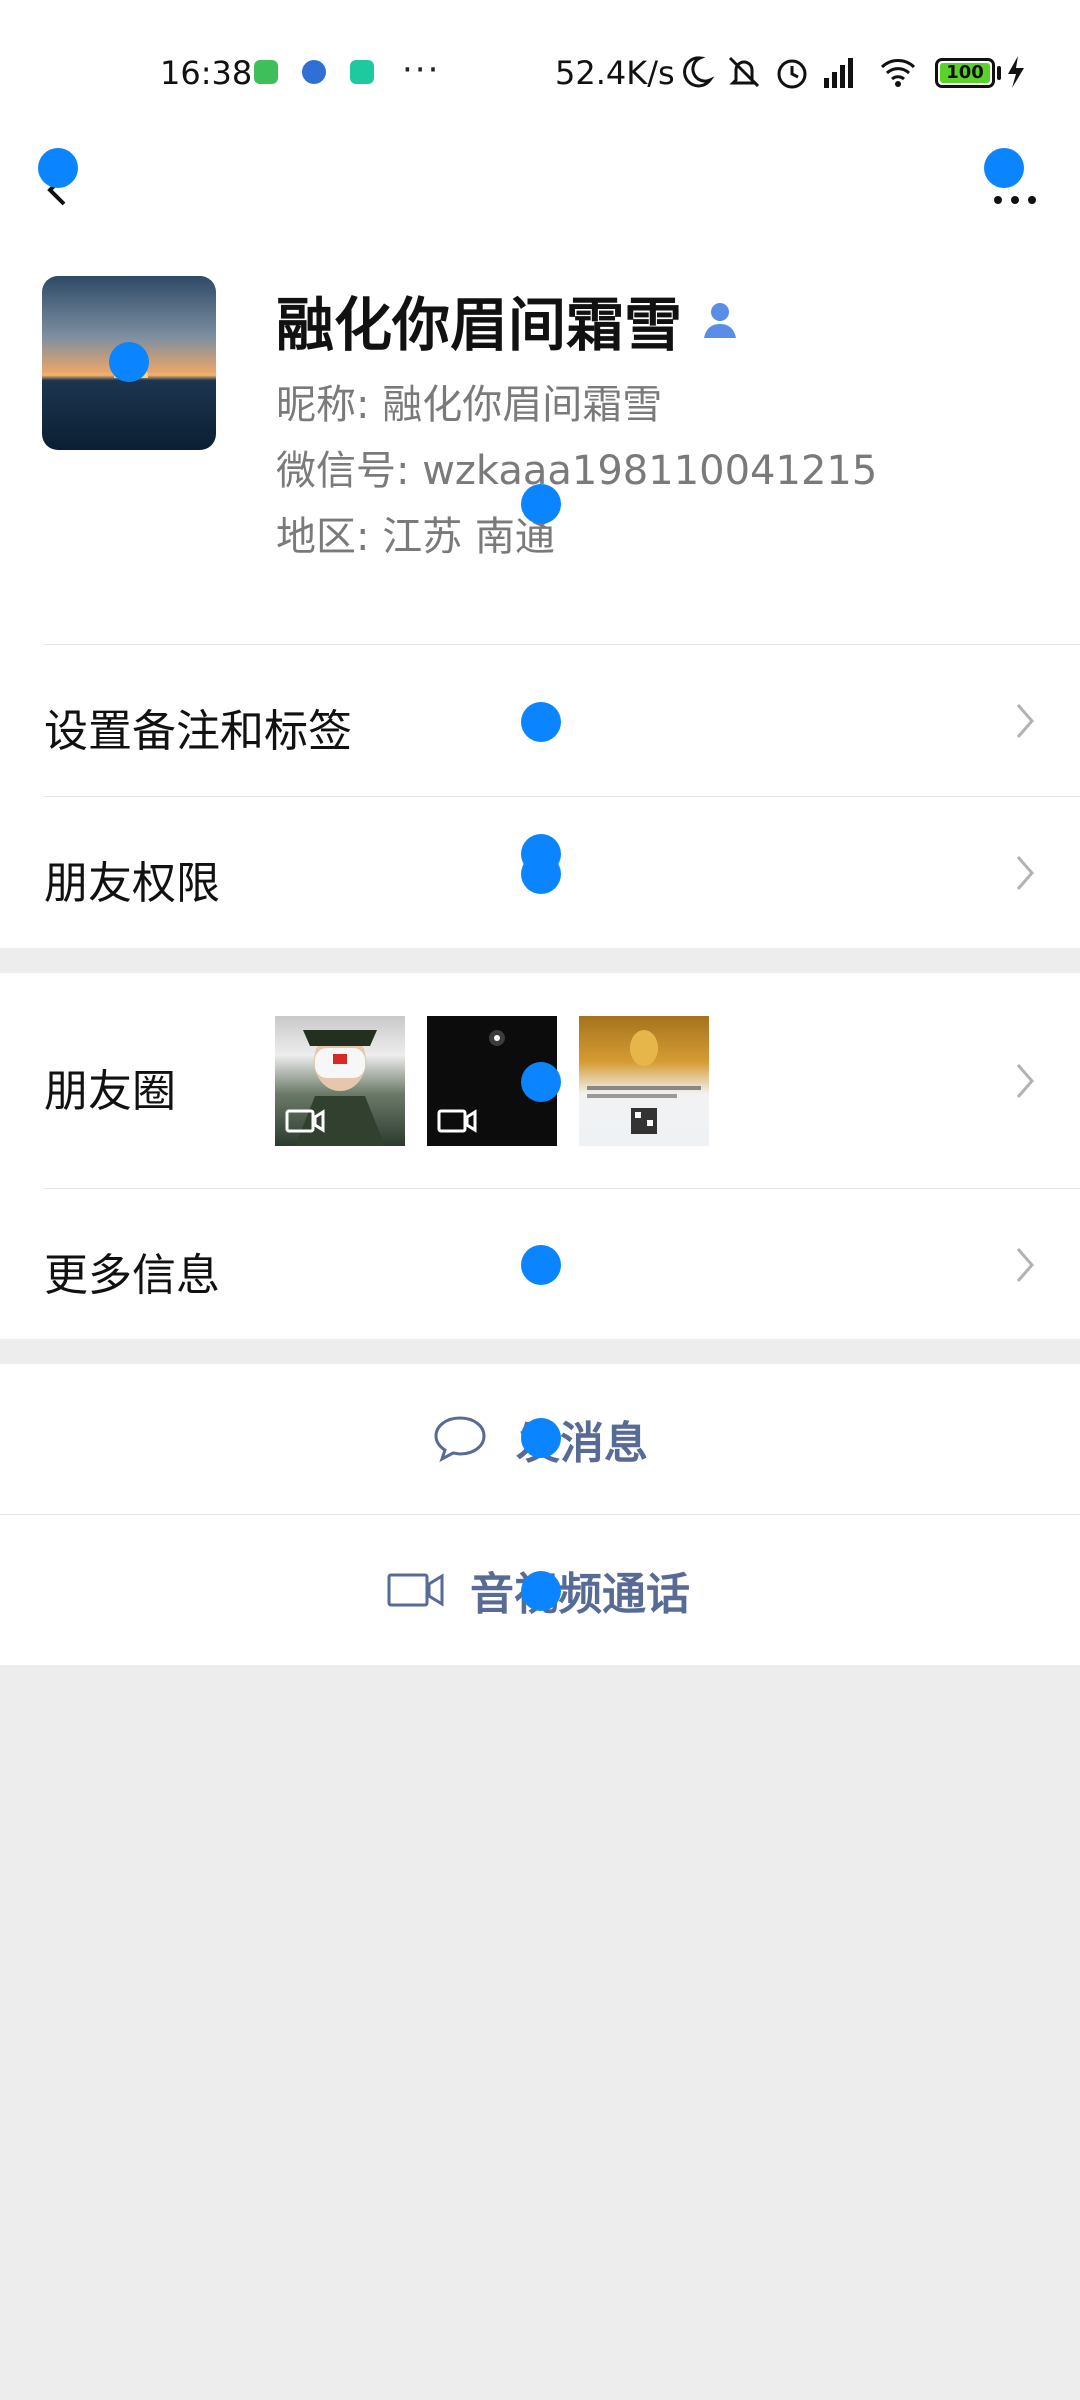 The height and width of the screenshot is (2400, 1080). I want to click on nickname-label: 昵称:, so click(323, 405).